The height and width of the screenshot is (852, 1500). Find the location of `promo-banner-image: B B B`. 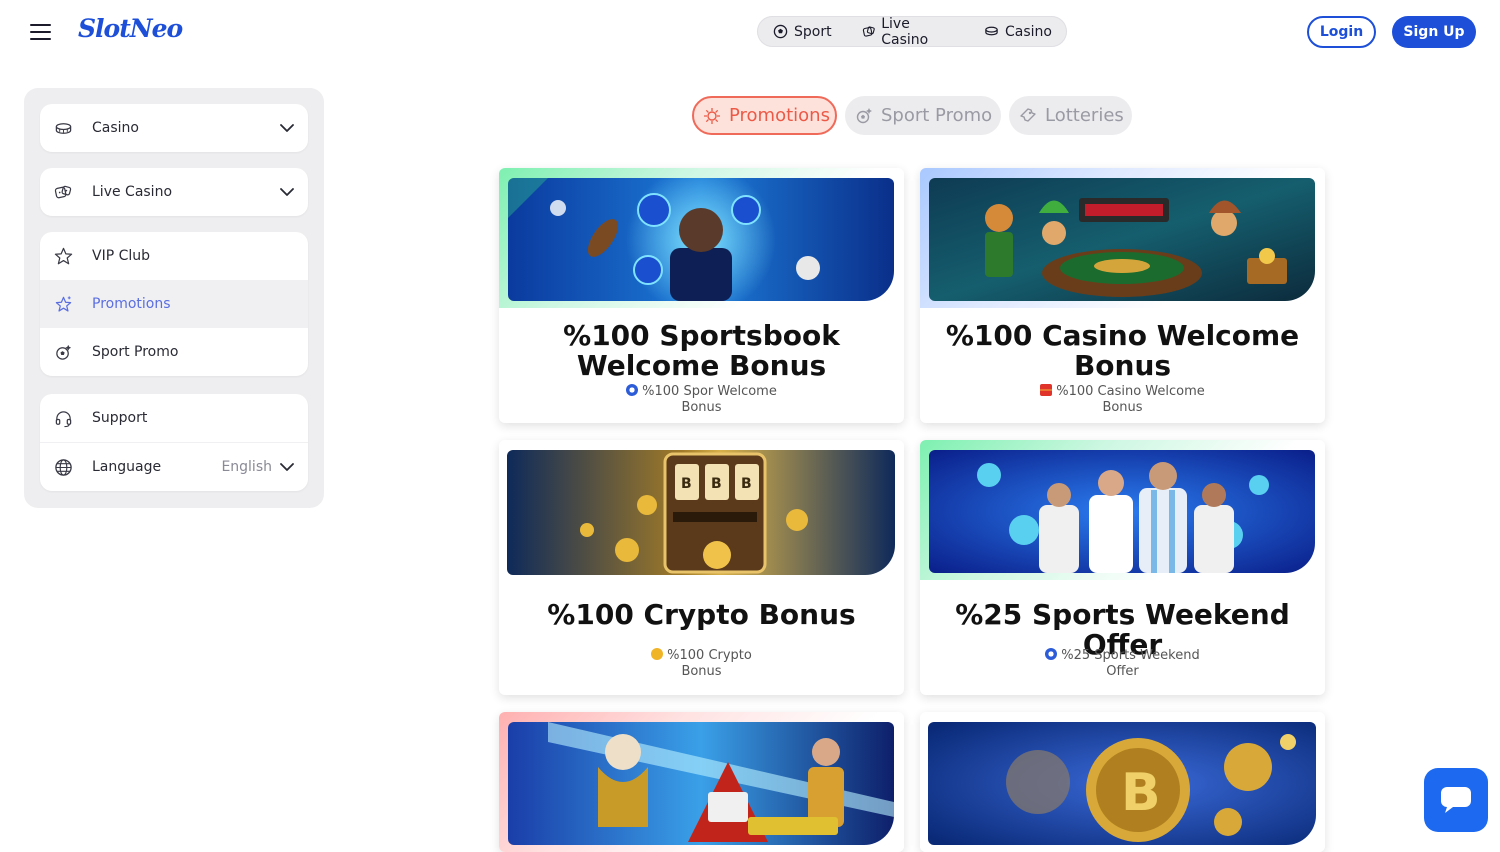

promo-banner-image: B B B is located at coordinates (701, 512).